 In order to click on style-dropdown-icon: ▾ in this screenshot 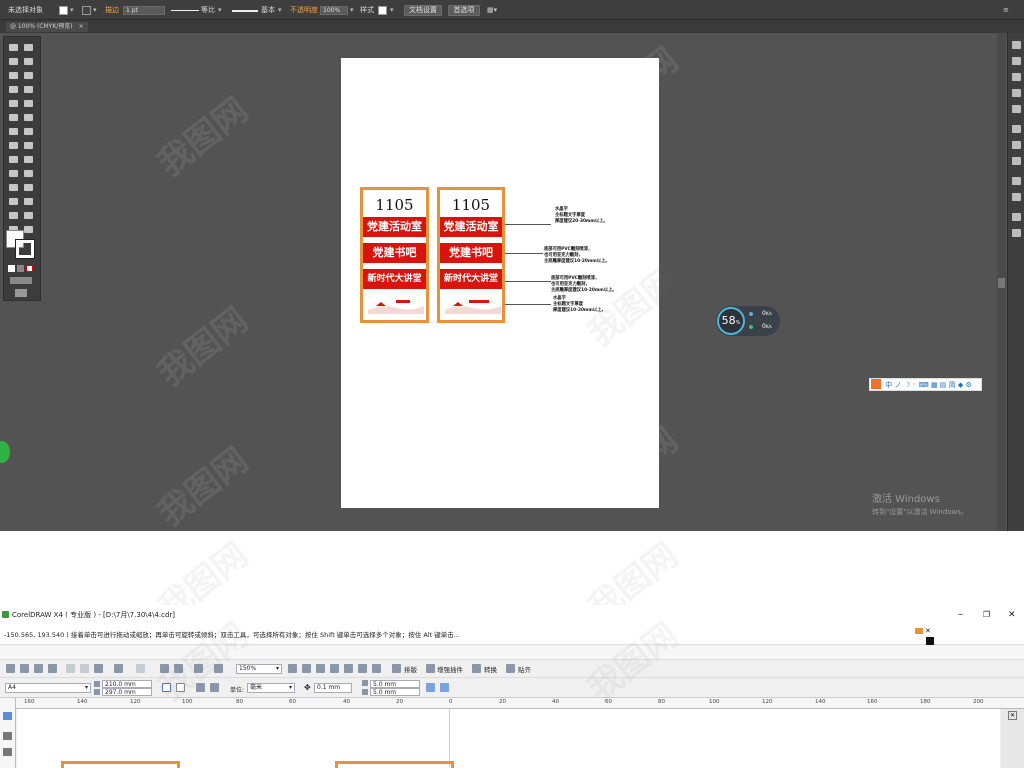, I will do `click(392, 10)`.